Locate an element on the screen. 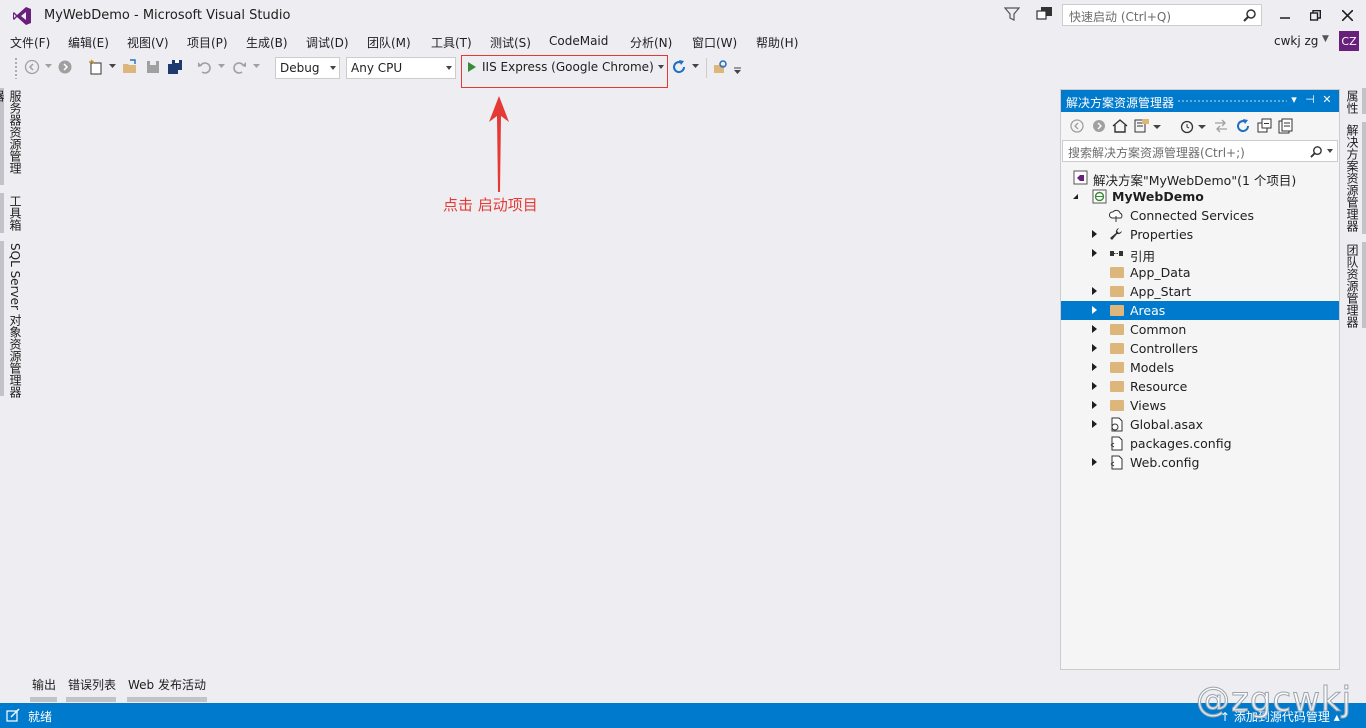  tree-row-packages-config: packages.config is located at coordinates (1200, 443).